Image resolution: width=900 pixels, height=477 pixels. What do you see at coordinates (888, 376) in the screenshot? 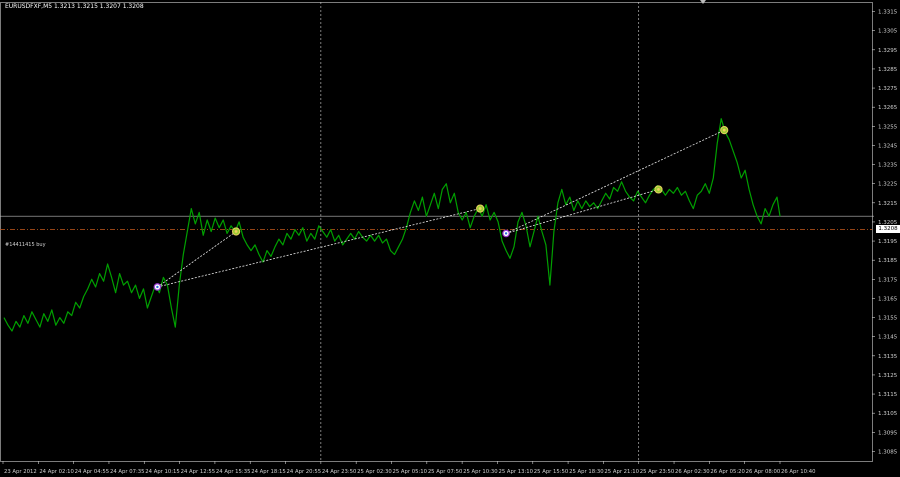
I see `y-axis-tick-label: 1.3125` at bounding box center [888, 376].